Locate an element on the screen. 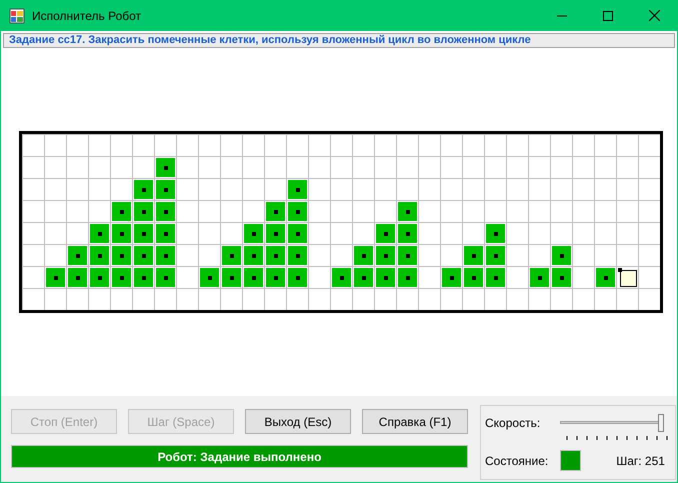 The image size is (678, 483). status-text: Робот: Задание выполнено is located at coordinates (240, 457).